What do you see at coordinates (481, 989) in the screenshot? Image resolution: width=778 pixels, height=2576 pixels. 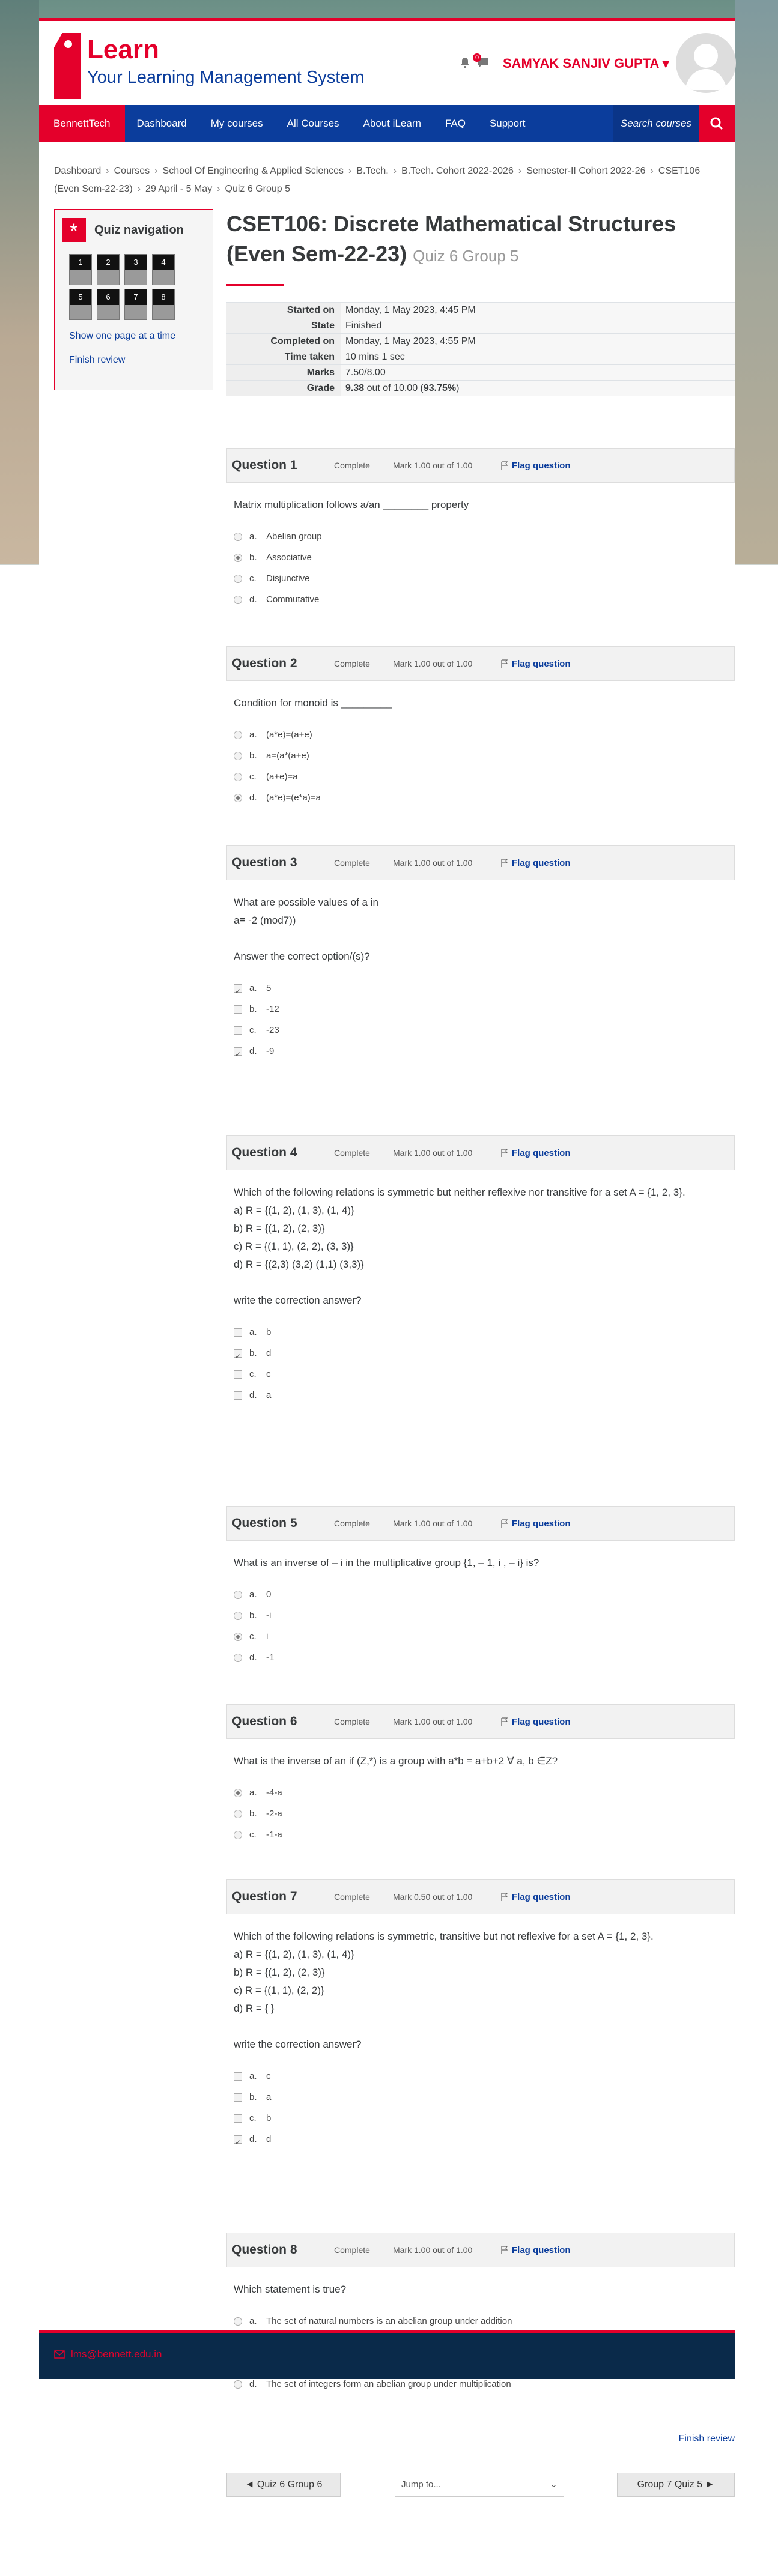 I see `answer-option: a. 5` at bounding box center [481, 989].